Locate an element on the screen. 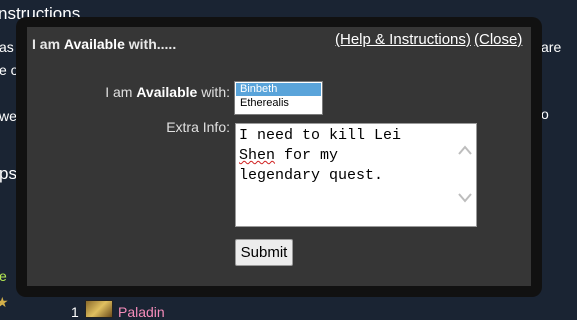 This screenshot has height=320, width=577. close-link: (Close) is located at coordinates (498, 39).